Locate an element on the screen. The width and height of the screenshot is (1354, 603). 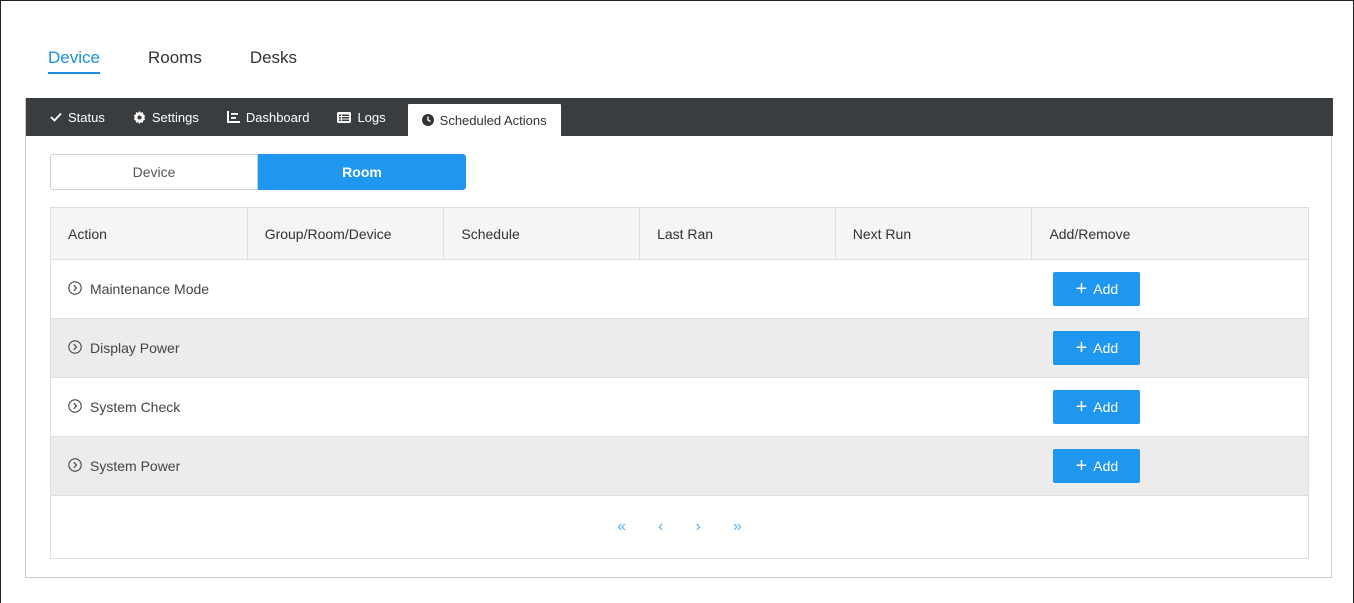
tab-label: Status is located at coordinates (86, 117).